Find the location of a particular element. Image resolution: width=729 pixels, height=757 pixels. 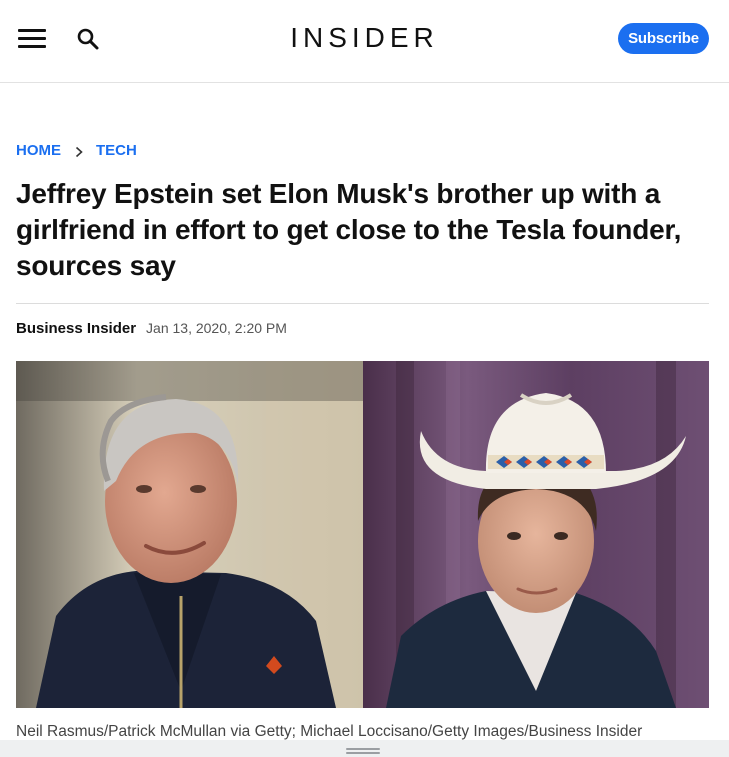

article-byline: Business Insider Jan 13, 2020, 2:20 PM is located at coordinates (151, 328).